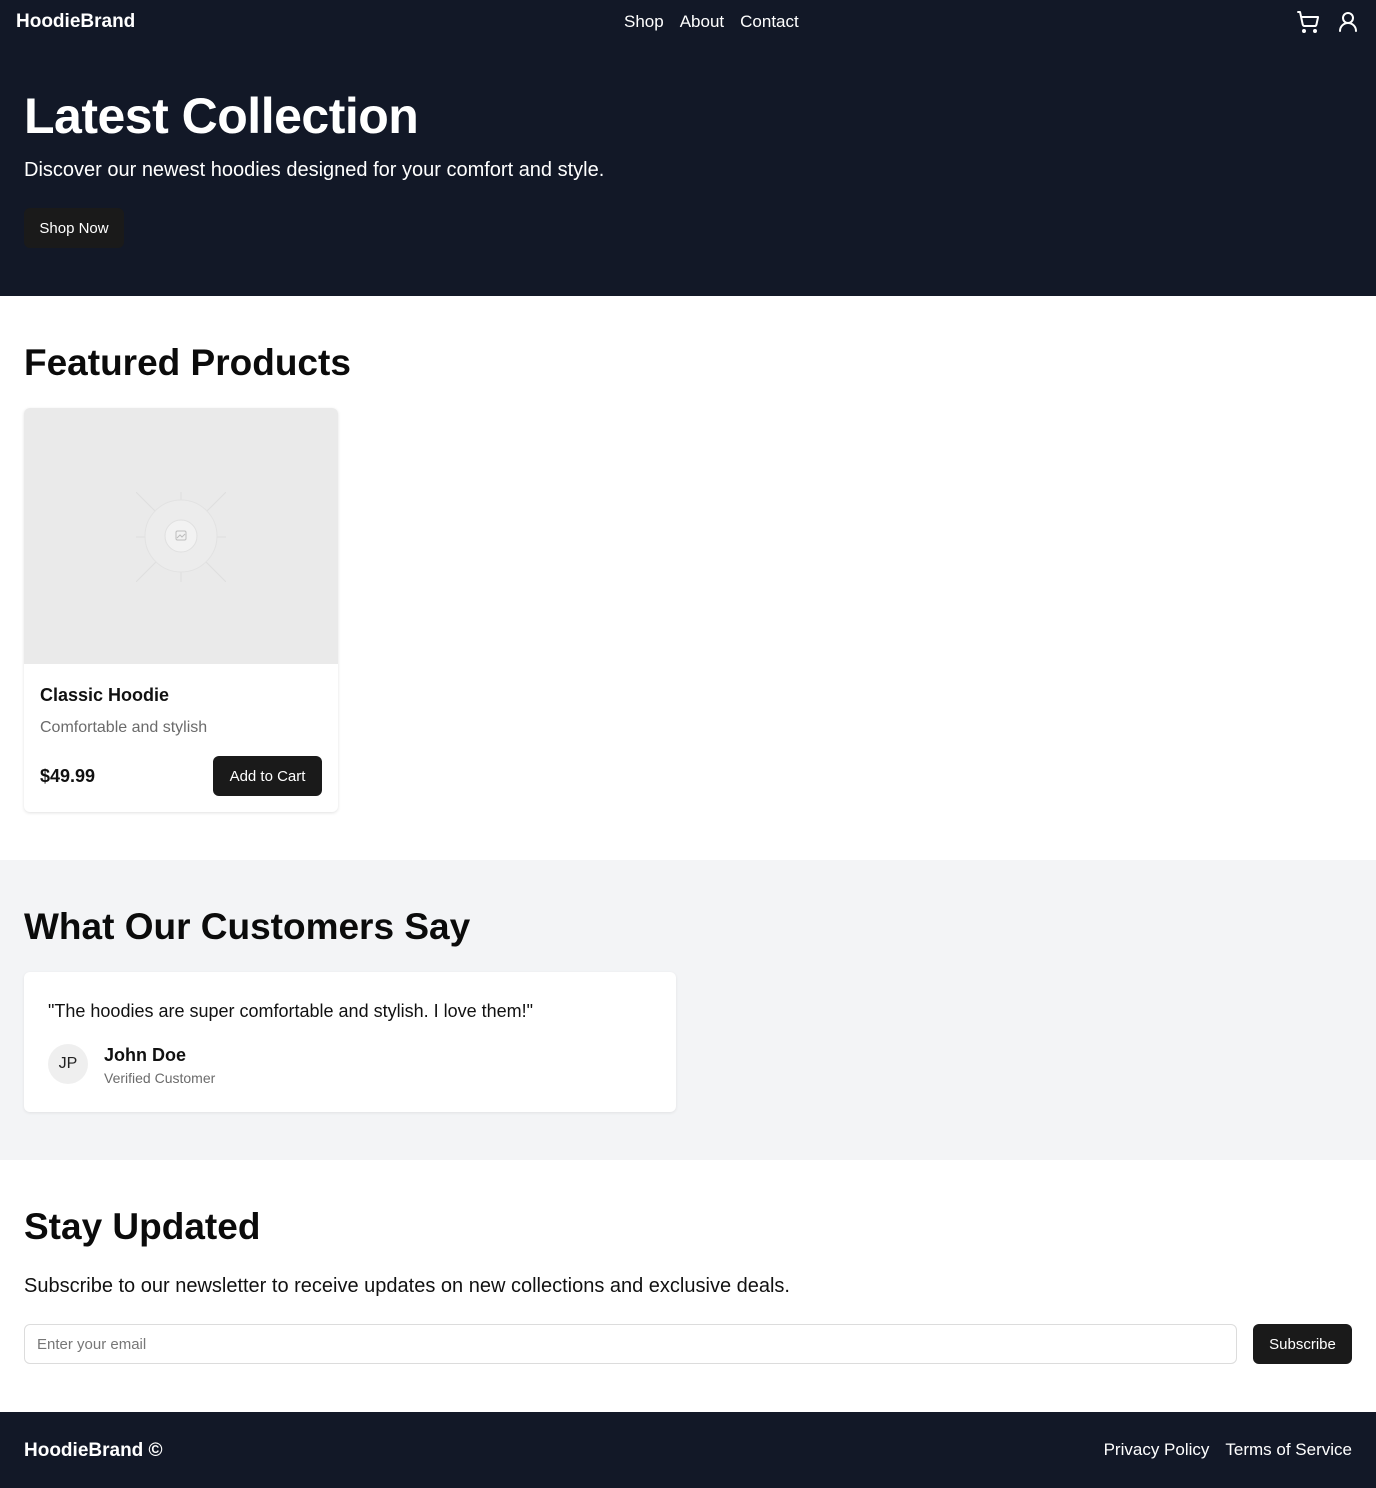  I want to click on product-description: Comfortable and stylish, so click(124, 727).